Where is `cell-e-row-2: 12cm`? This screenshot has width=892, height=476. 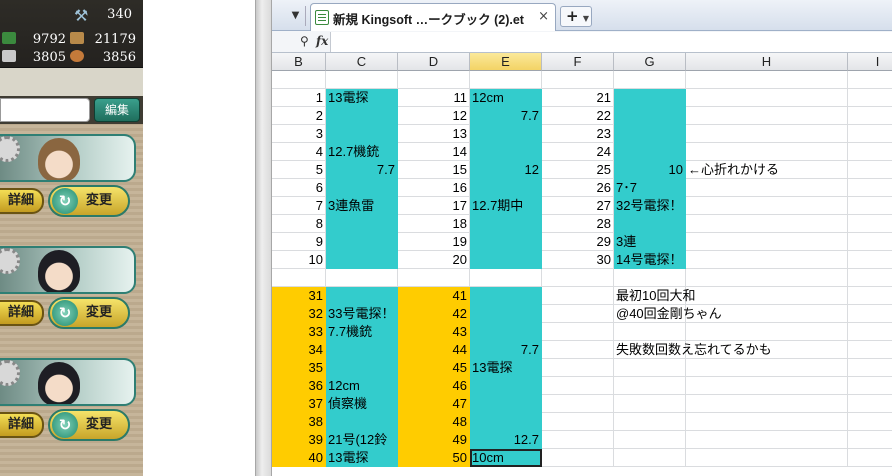
cell-e-row-2: 12cm is located at coordinates (506, 98).